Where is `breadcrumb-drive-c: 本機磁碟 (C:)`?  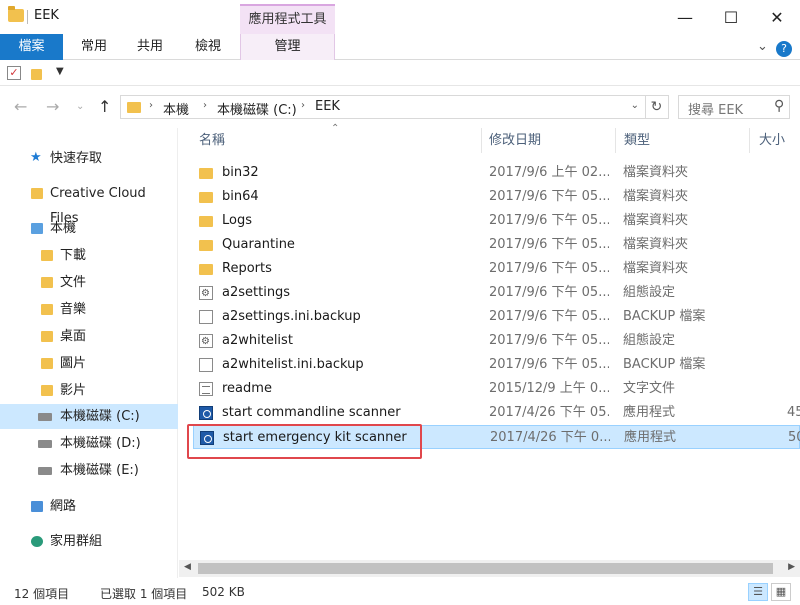 breadcrumb-drive-c: 本機磁碟 (C:) is located at coordinates (257, 108).